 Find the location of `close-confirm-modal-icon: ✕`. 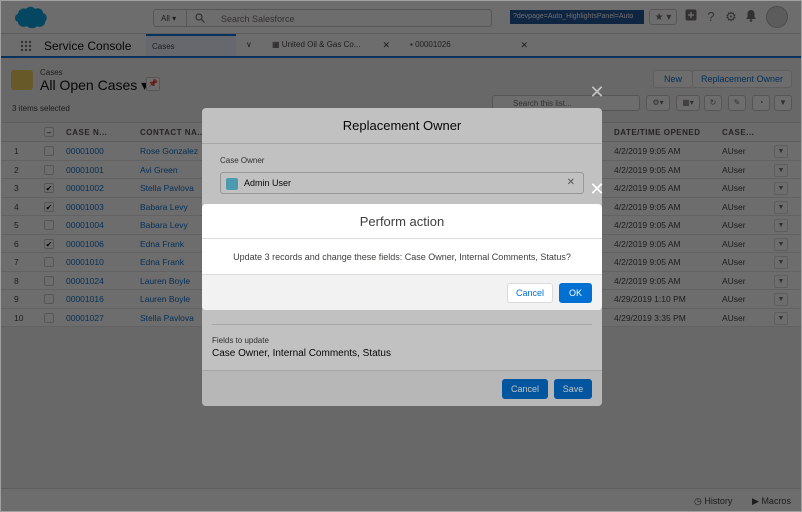

close-confirm-modal-icon: ✕ is located at coordinates (597, 189).